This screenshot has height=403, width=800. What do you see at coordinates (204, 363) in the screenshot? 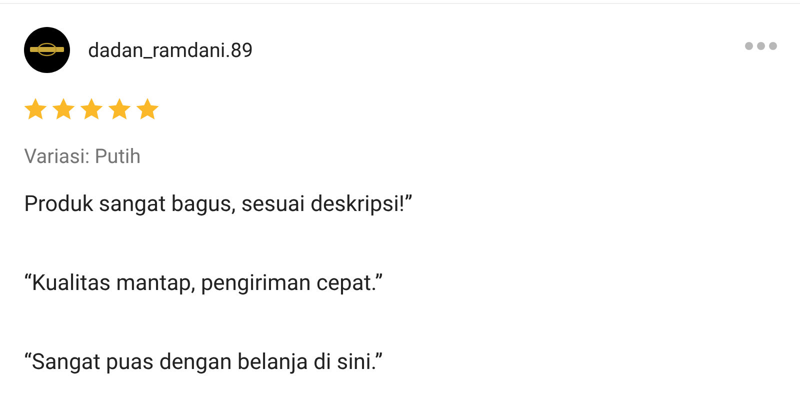
I see `review-text: “Sangat puas dengan belanja di sini.”` at bounding box center [204, 363].